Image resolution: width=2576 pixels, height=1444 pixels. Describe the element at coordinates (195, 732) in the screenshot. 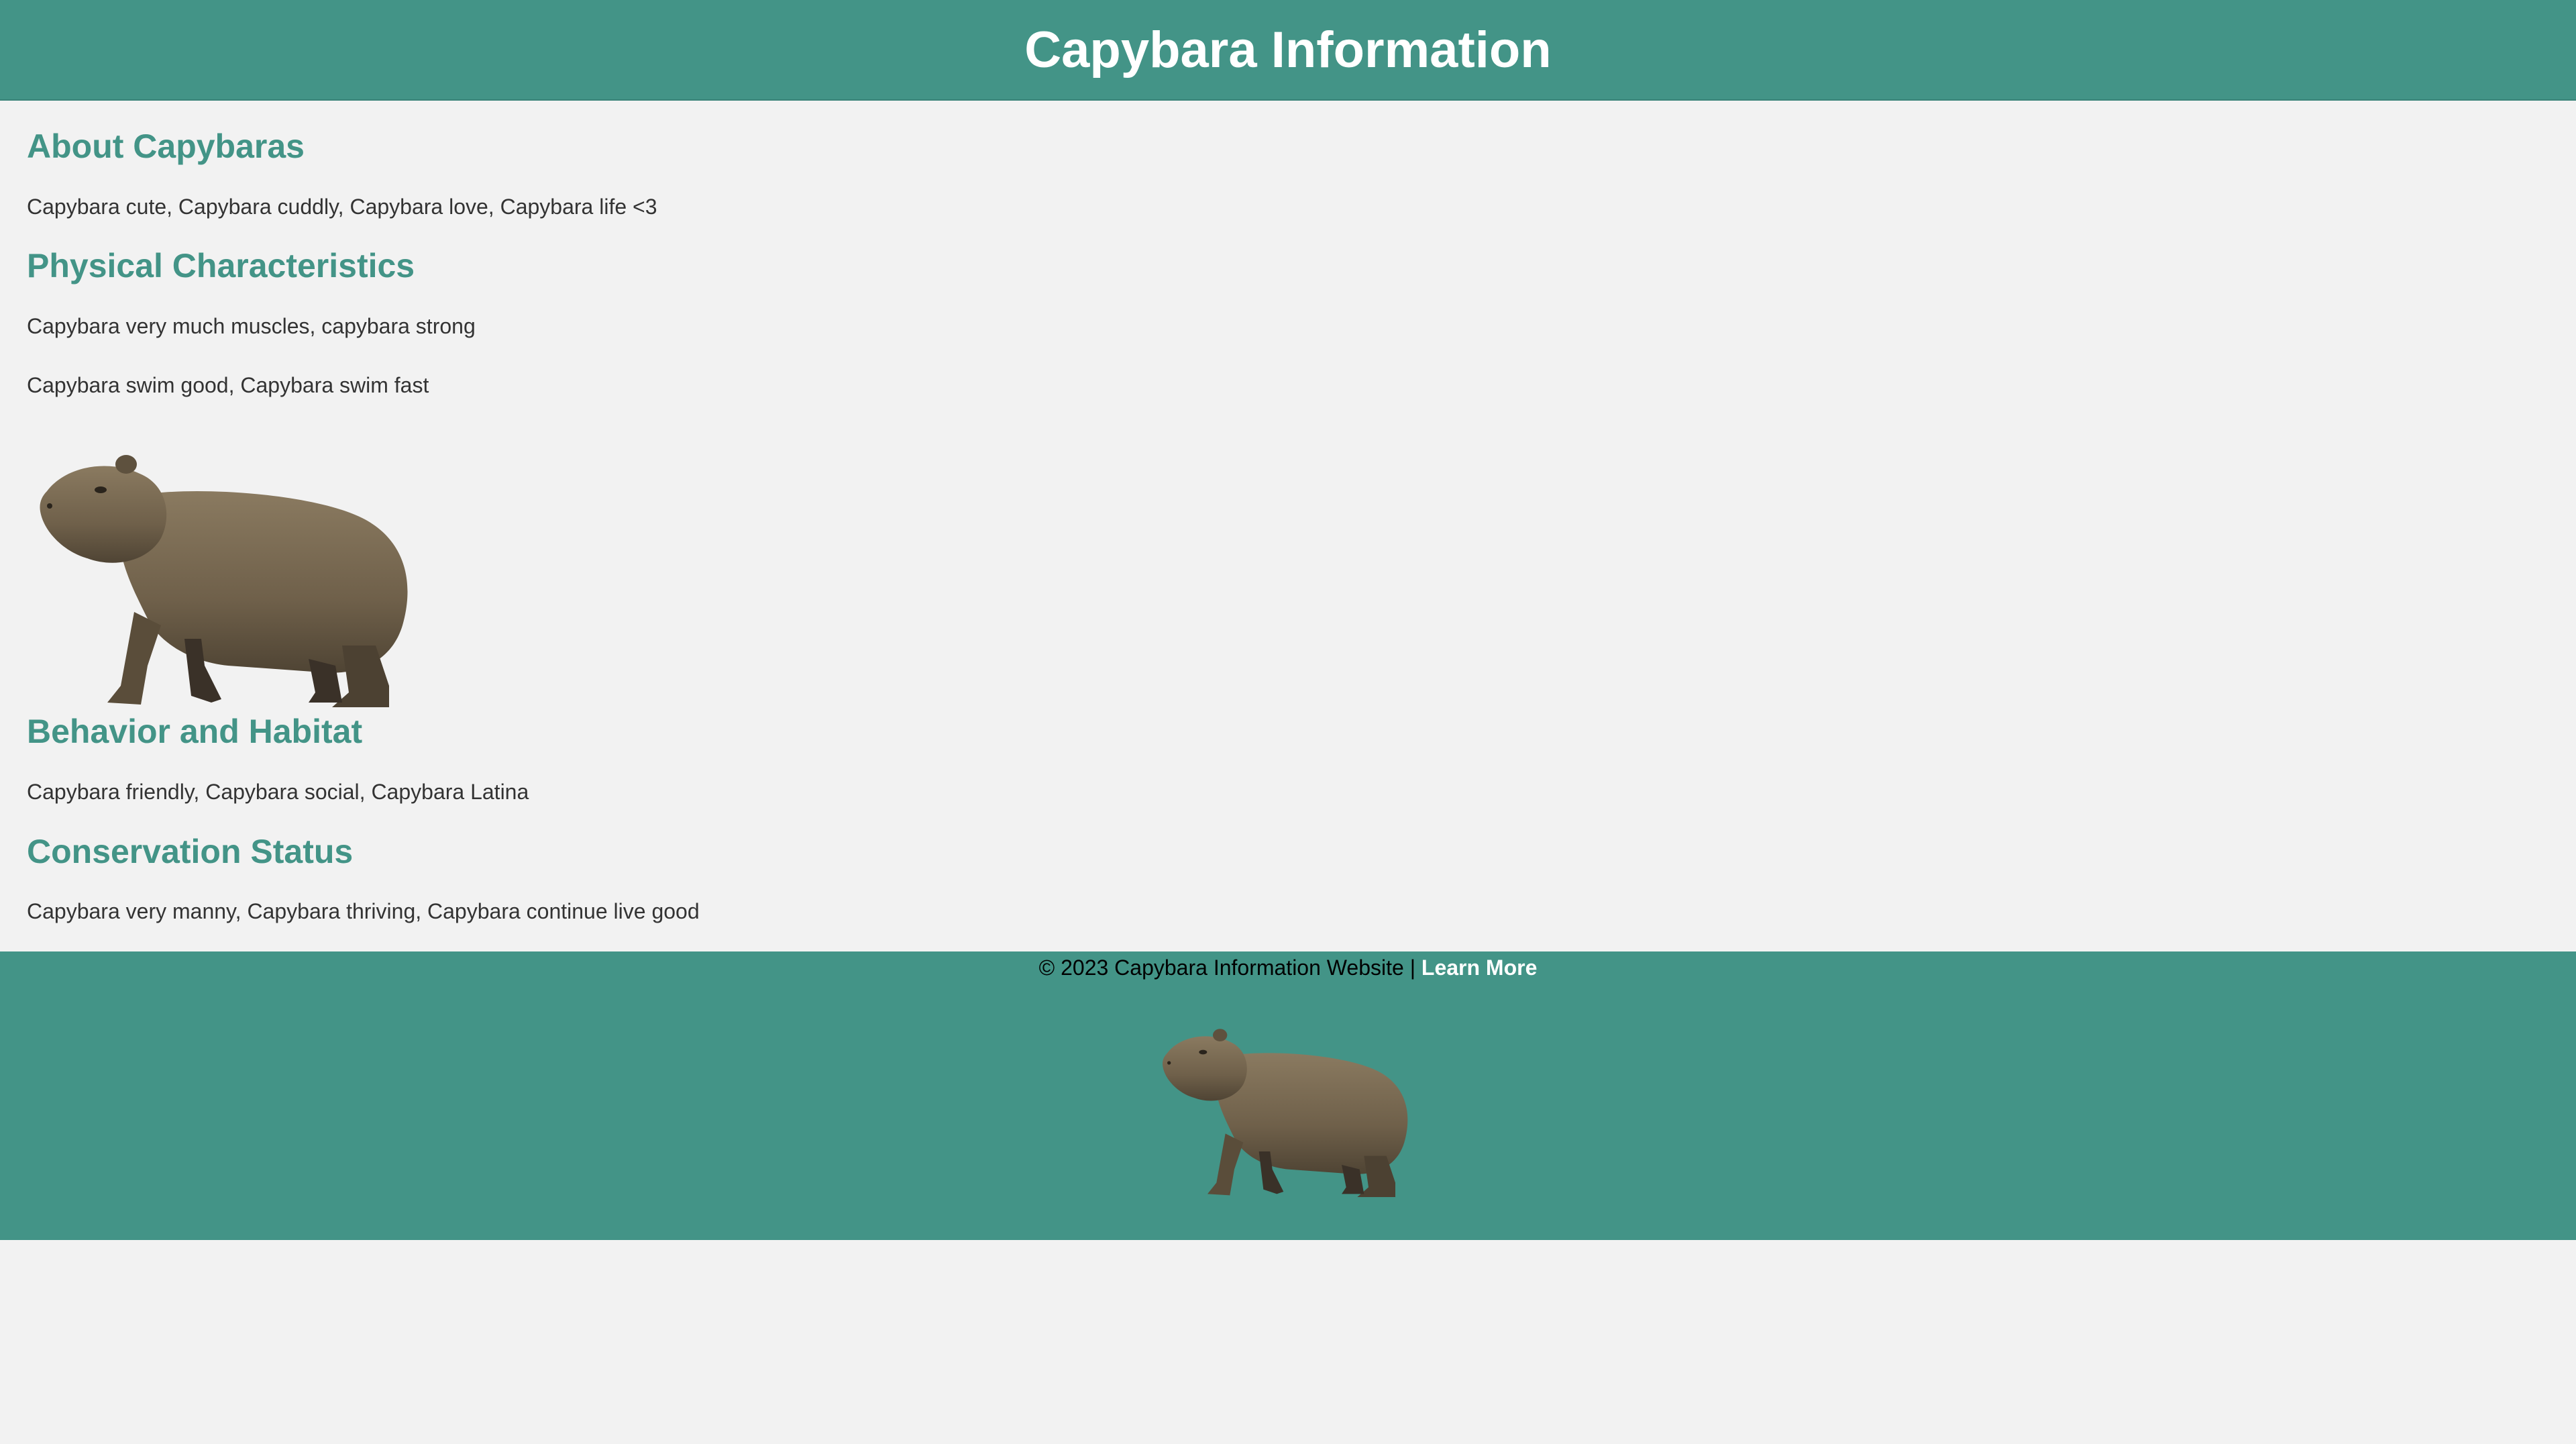

I see `behavior-heading: Behavior and Habitat` at that location.